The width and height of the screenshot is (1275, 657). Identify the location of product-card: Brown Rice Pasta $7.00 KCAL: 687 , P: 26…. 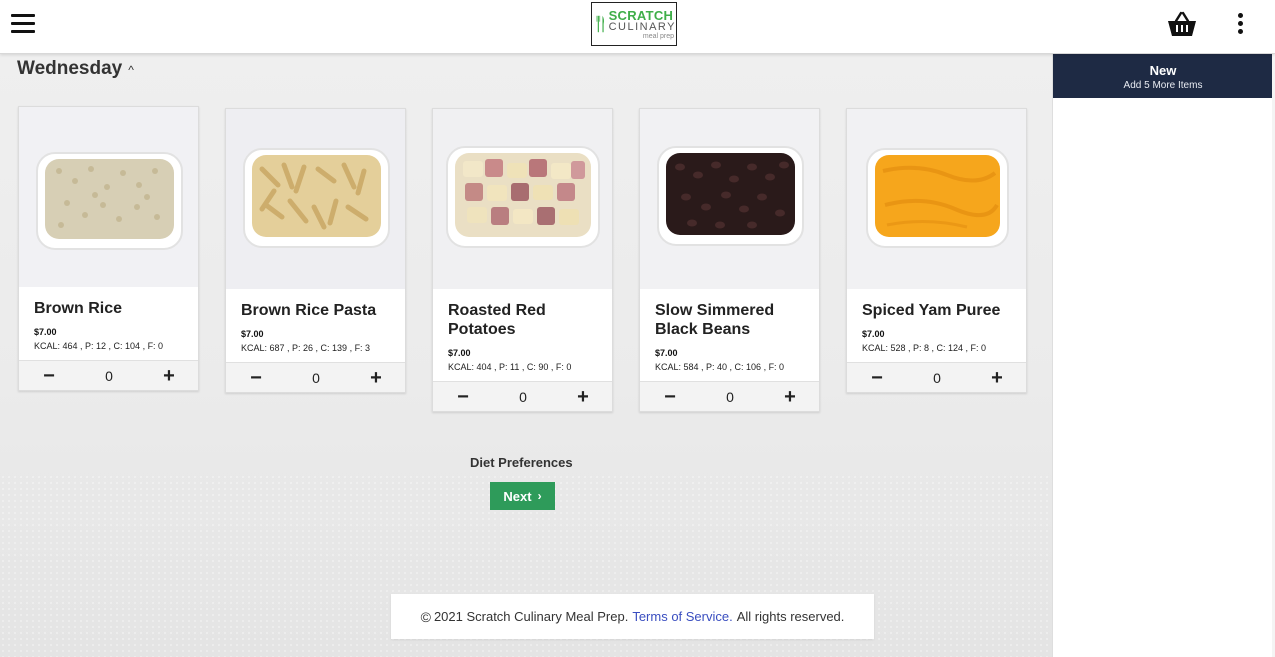
(315, 250).